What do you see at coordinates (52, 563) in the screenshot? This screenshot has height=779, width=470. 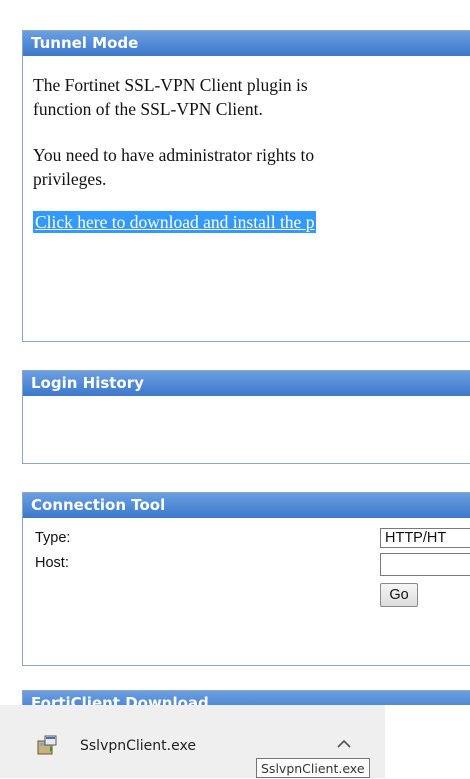 I see `host-label: Host:` at bounding box center [52, 563].